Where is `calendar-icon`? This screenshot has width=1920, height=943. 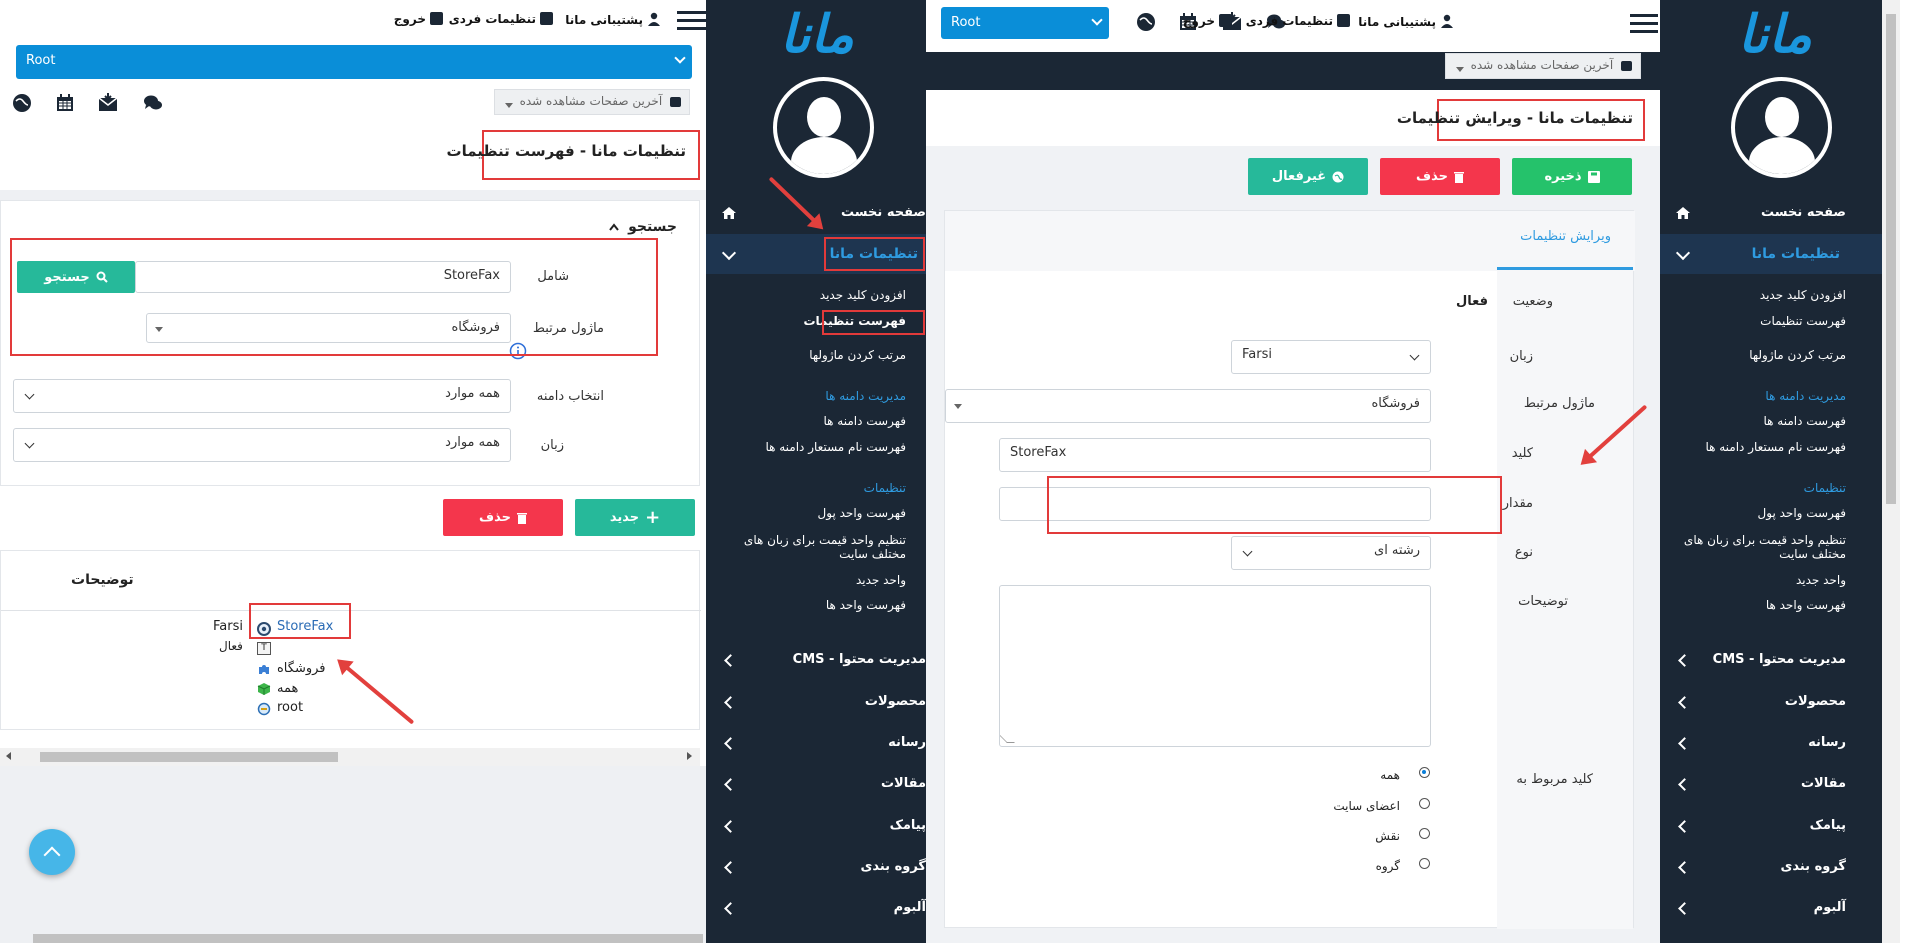
calendar-icon is located at coordinates (65, 103).